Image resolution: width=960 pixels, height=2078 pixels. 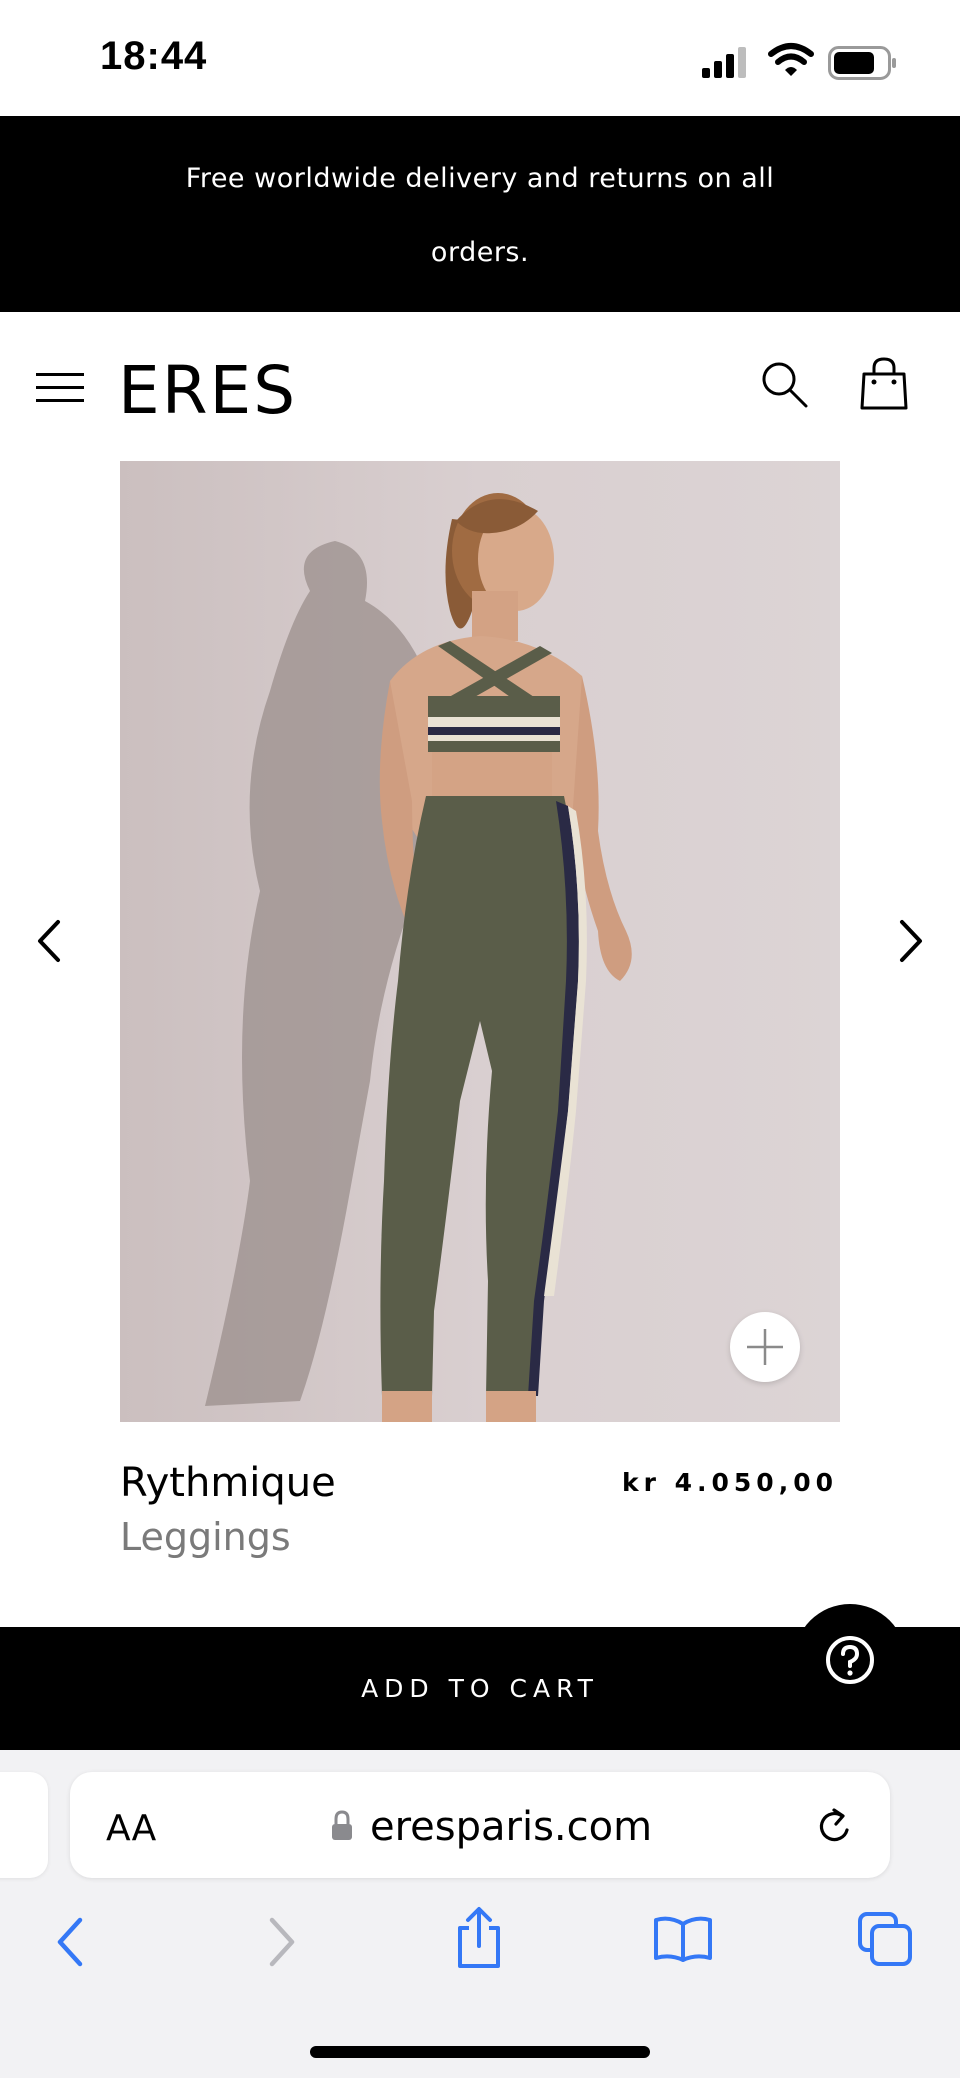 I want to click on wifi-icon, so click(x=791, y=59).